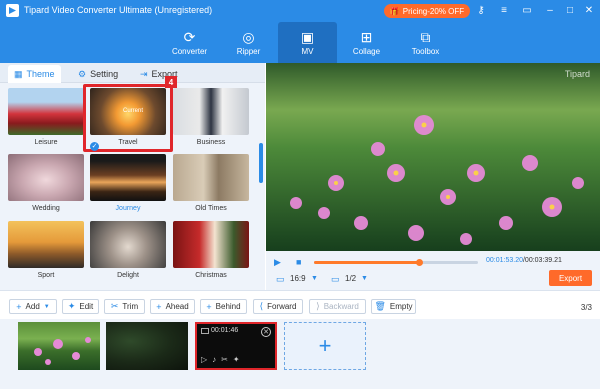 This screenshot has height=389, width=600. I want to click on progress-knob, so click(419, 262).